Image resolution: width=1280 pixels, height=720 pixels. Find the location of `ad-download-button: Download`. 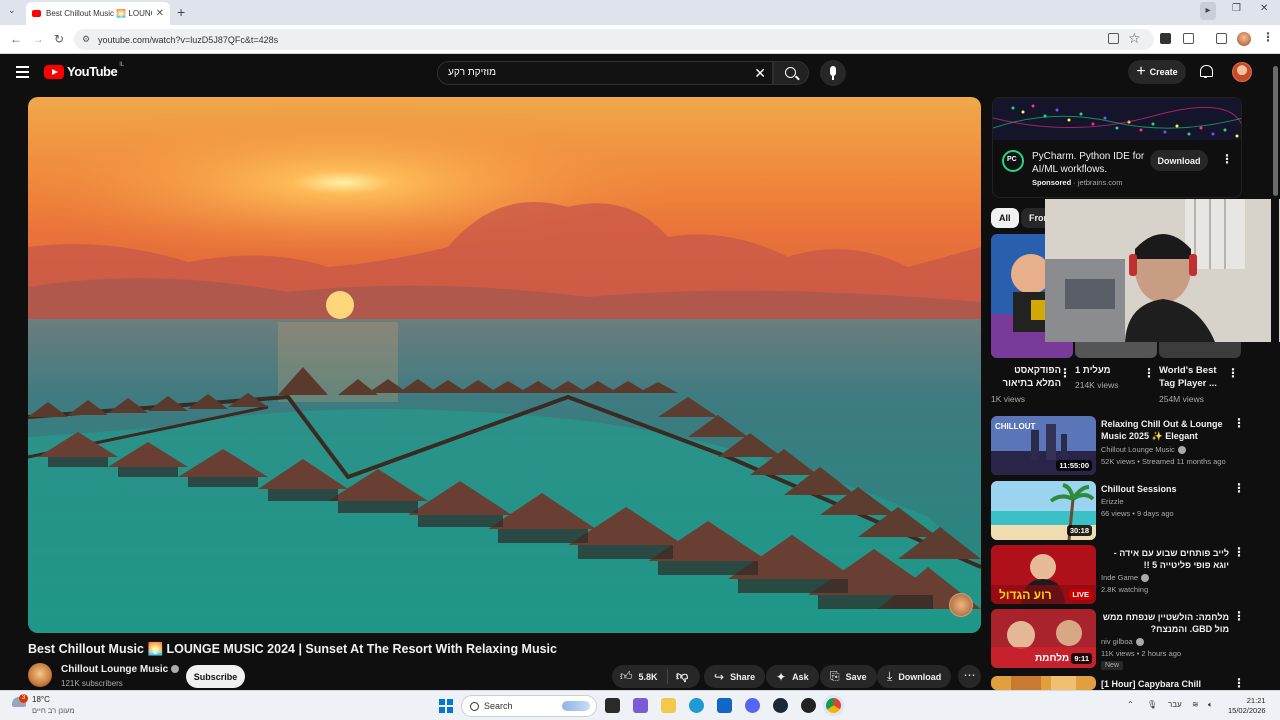

ad-download-button: Download is located at coordinates (1179, 160).